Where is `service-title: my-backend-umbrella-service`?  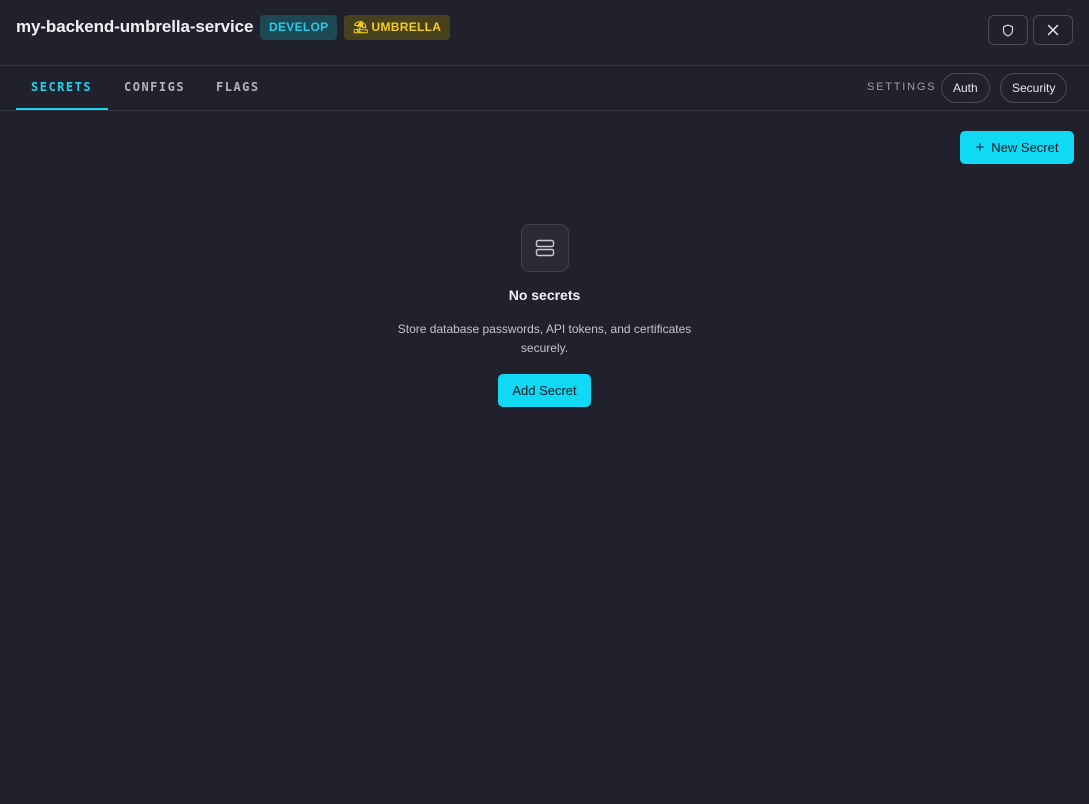 service-title: my-backend-umbrella-service is located at coordinates (135, 26).